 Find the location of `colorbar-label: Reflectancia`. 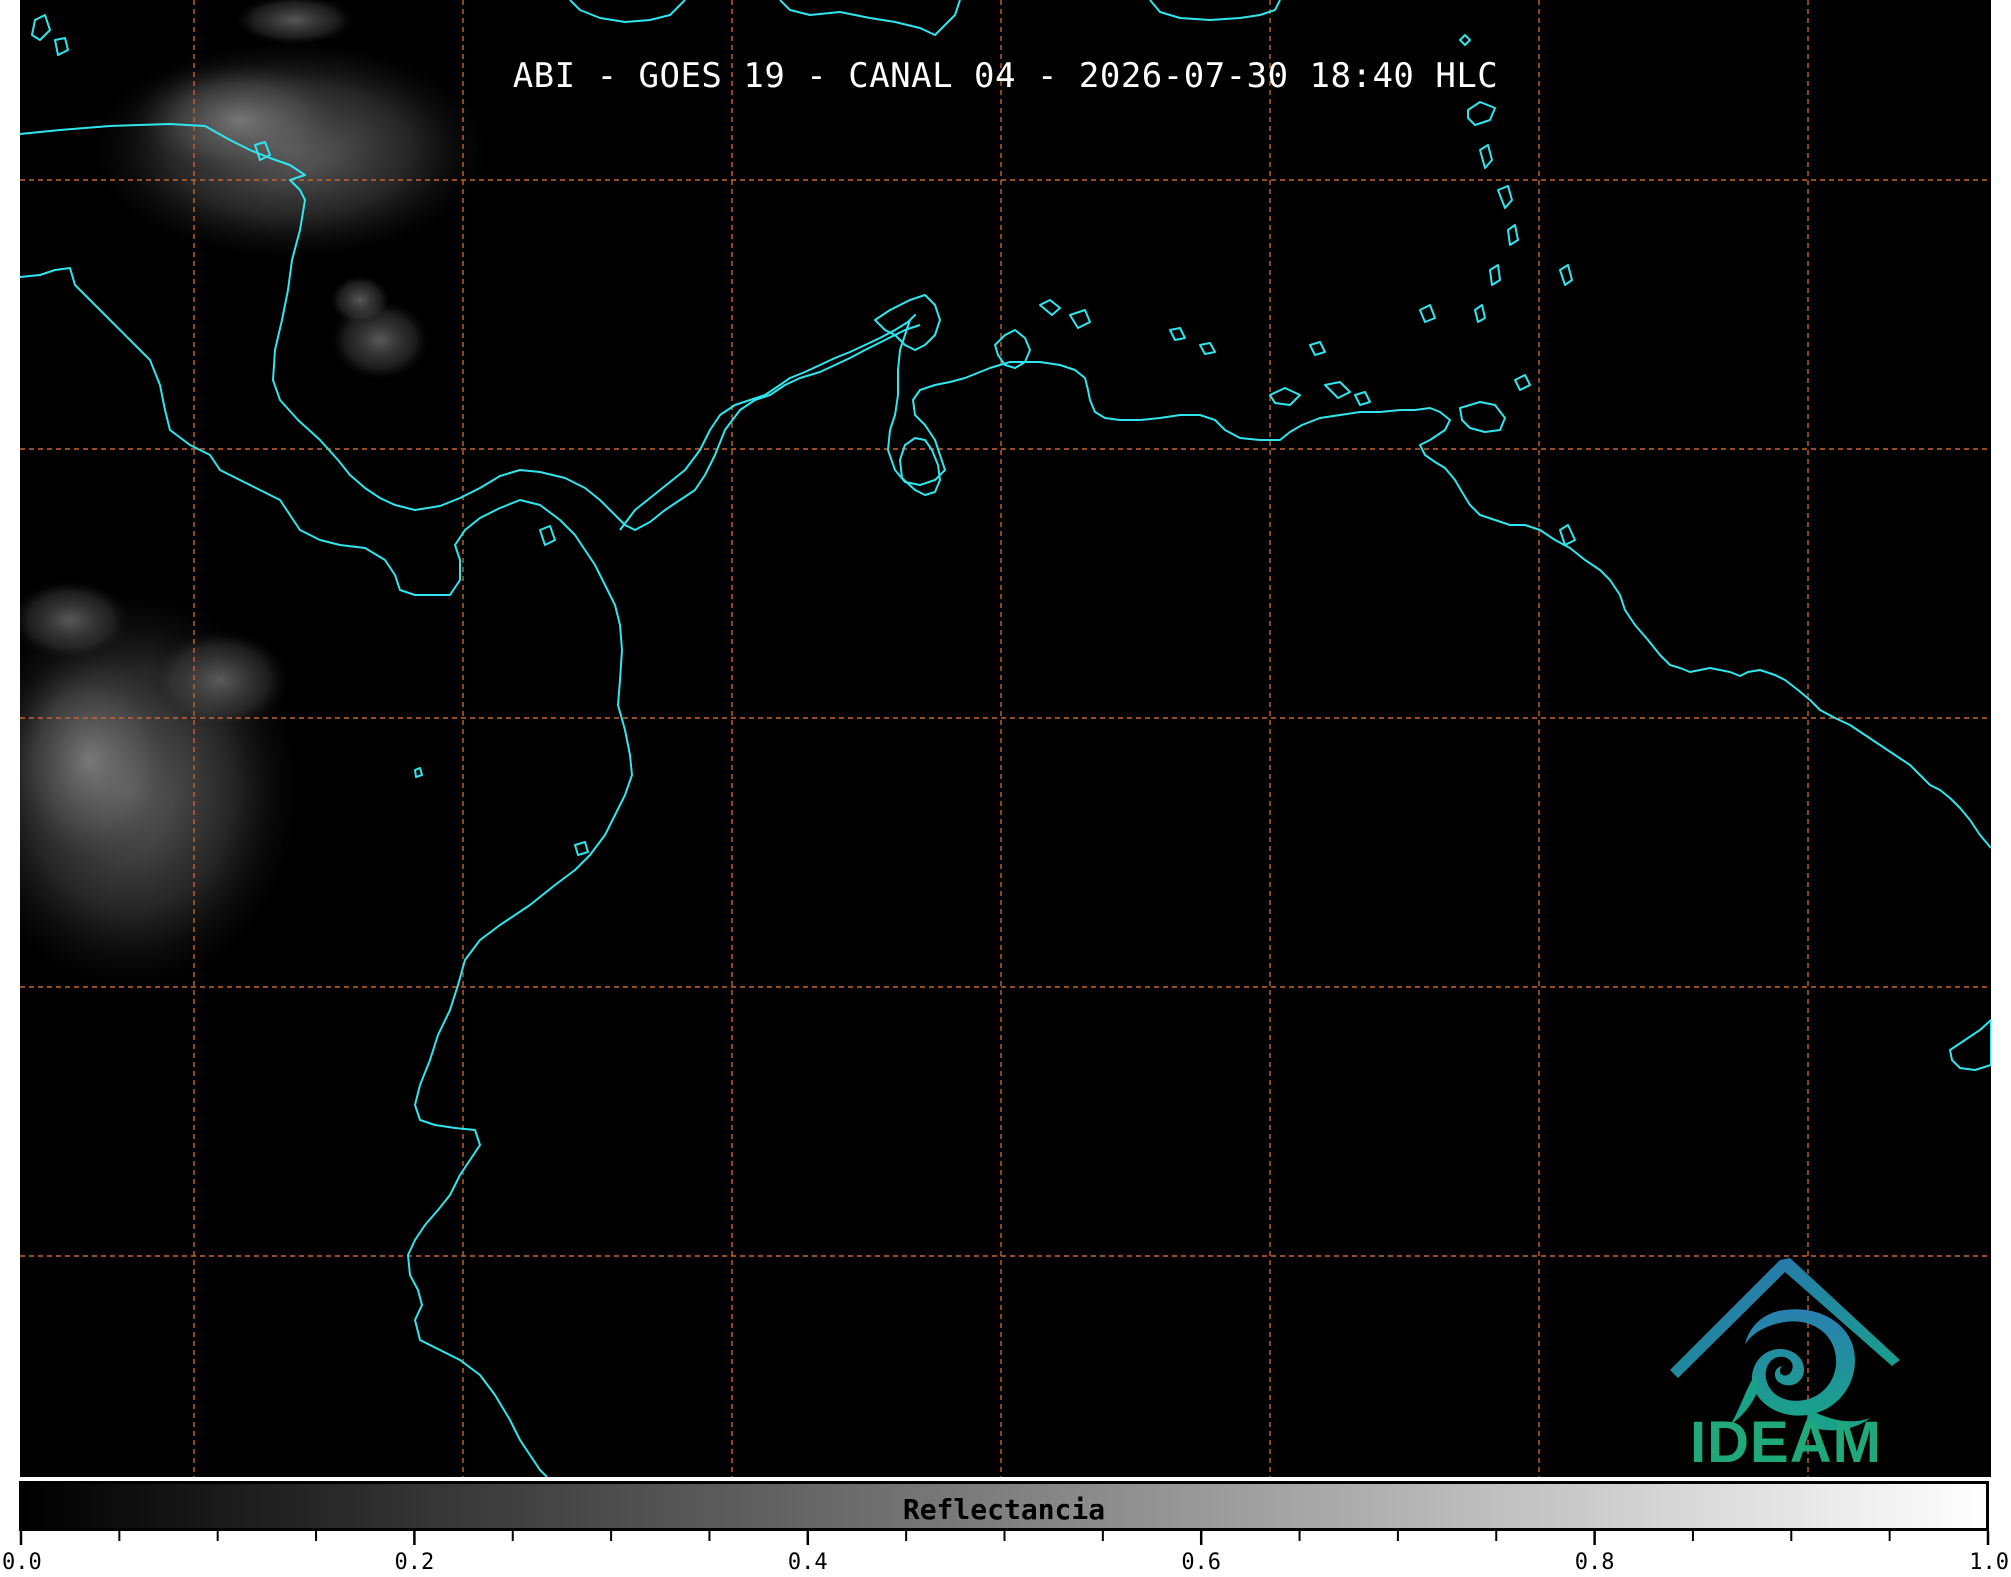

colorbar-label: Reflectancia is located at coordinates (1004, 1509).